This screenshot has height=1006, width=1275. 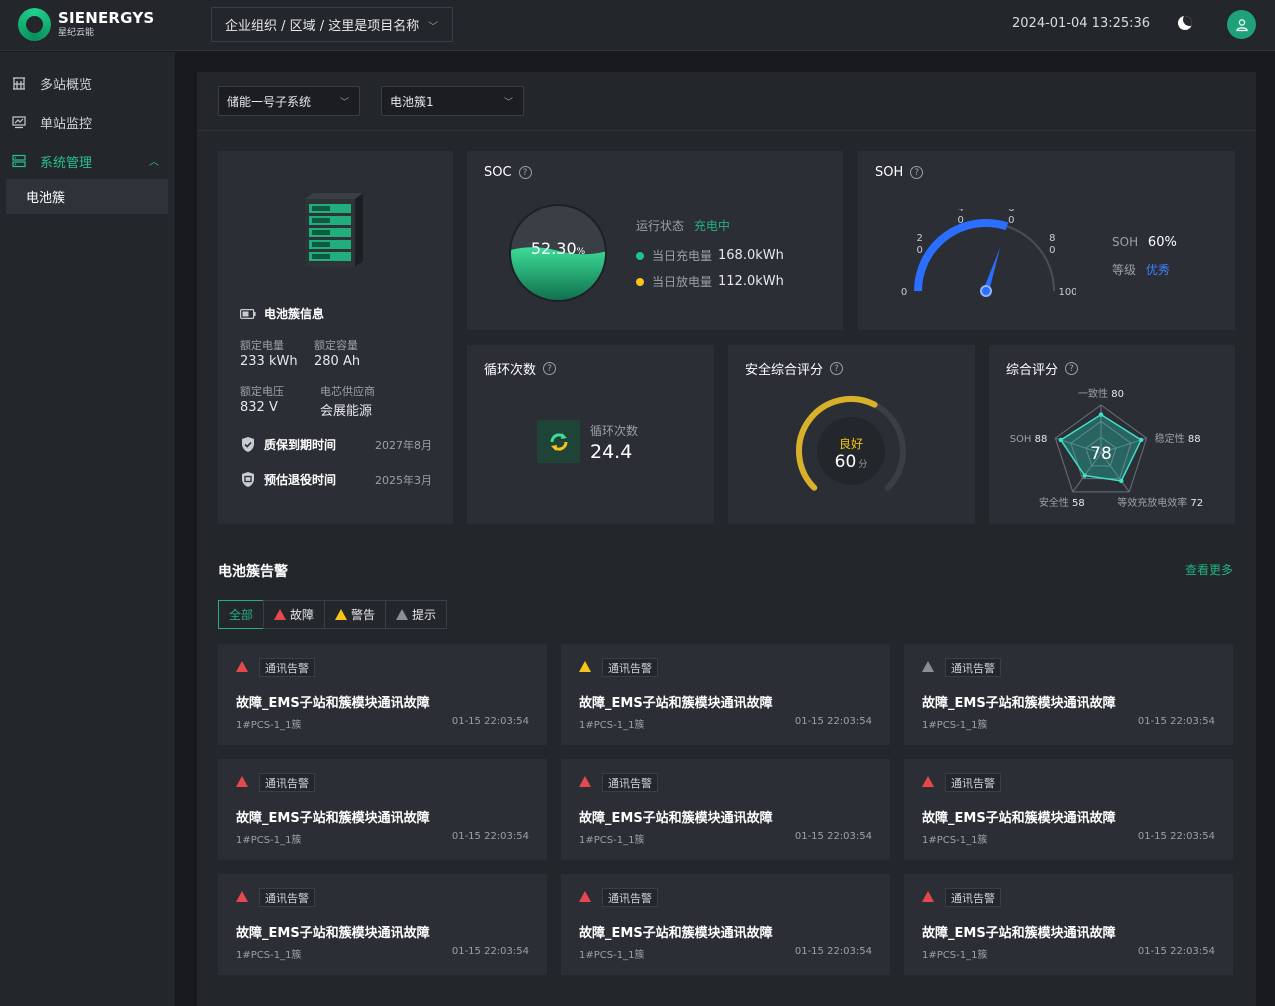 What do you see at coordinates (1157, 270) in the screenshot?
I see `soh-grade-value: 优秀` at bounding box center [1157, 270].